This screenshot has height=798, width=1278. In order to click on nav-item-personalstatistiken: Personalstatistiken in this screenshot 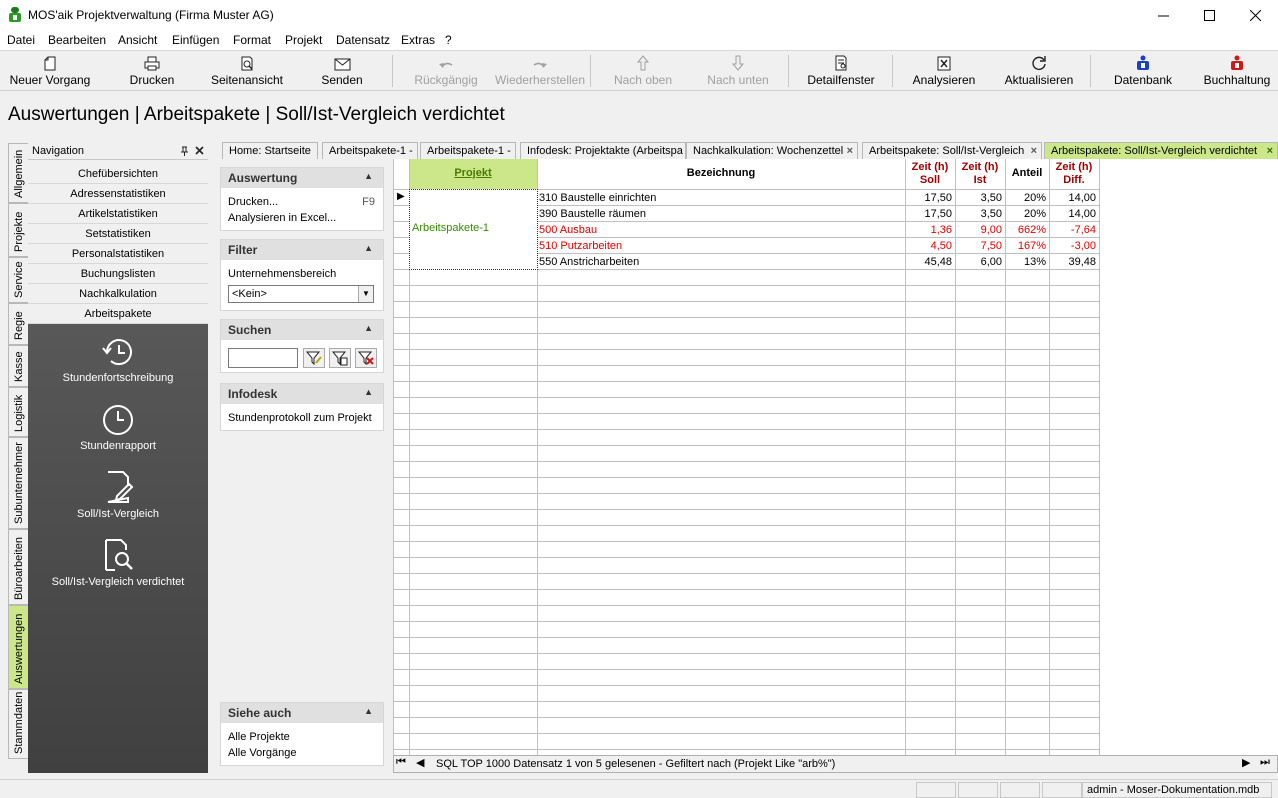, I will do `click(118, 254)`.